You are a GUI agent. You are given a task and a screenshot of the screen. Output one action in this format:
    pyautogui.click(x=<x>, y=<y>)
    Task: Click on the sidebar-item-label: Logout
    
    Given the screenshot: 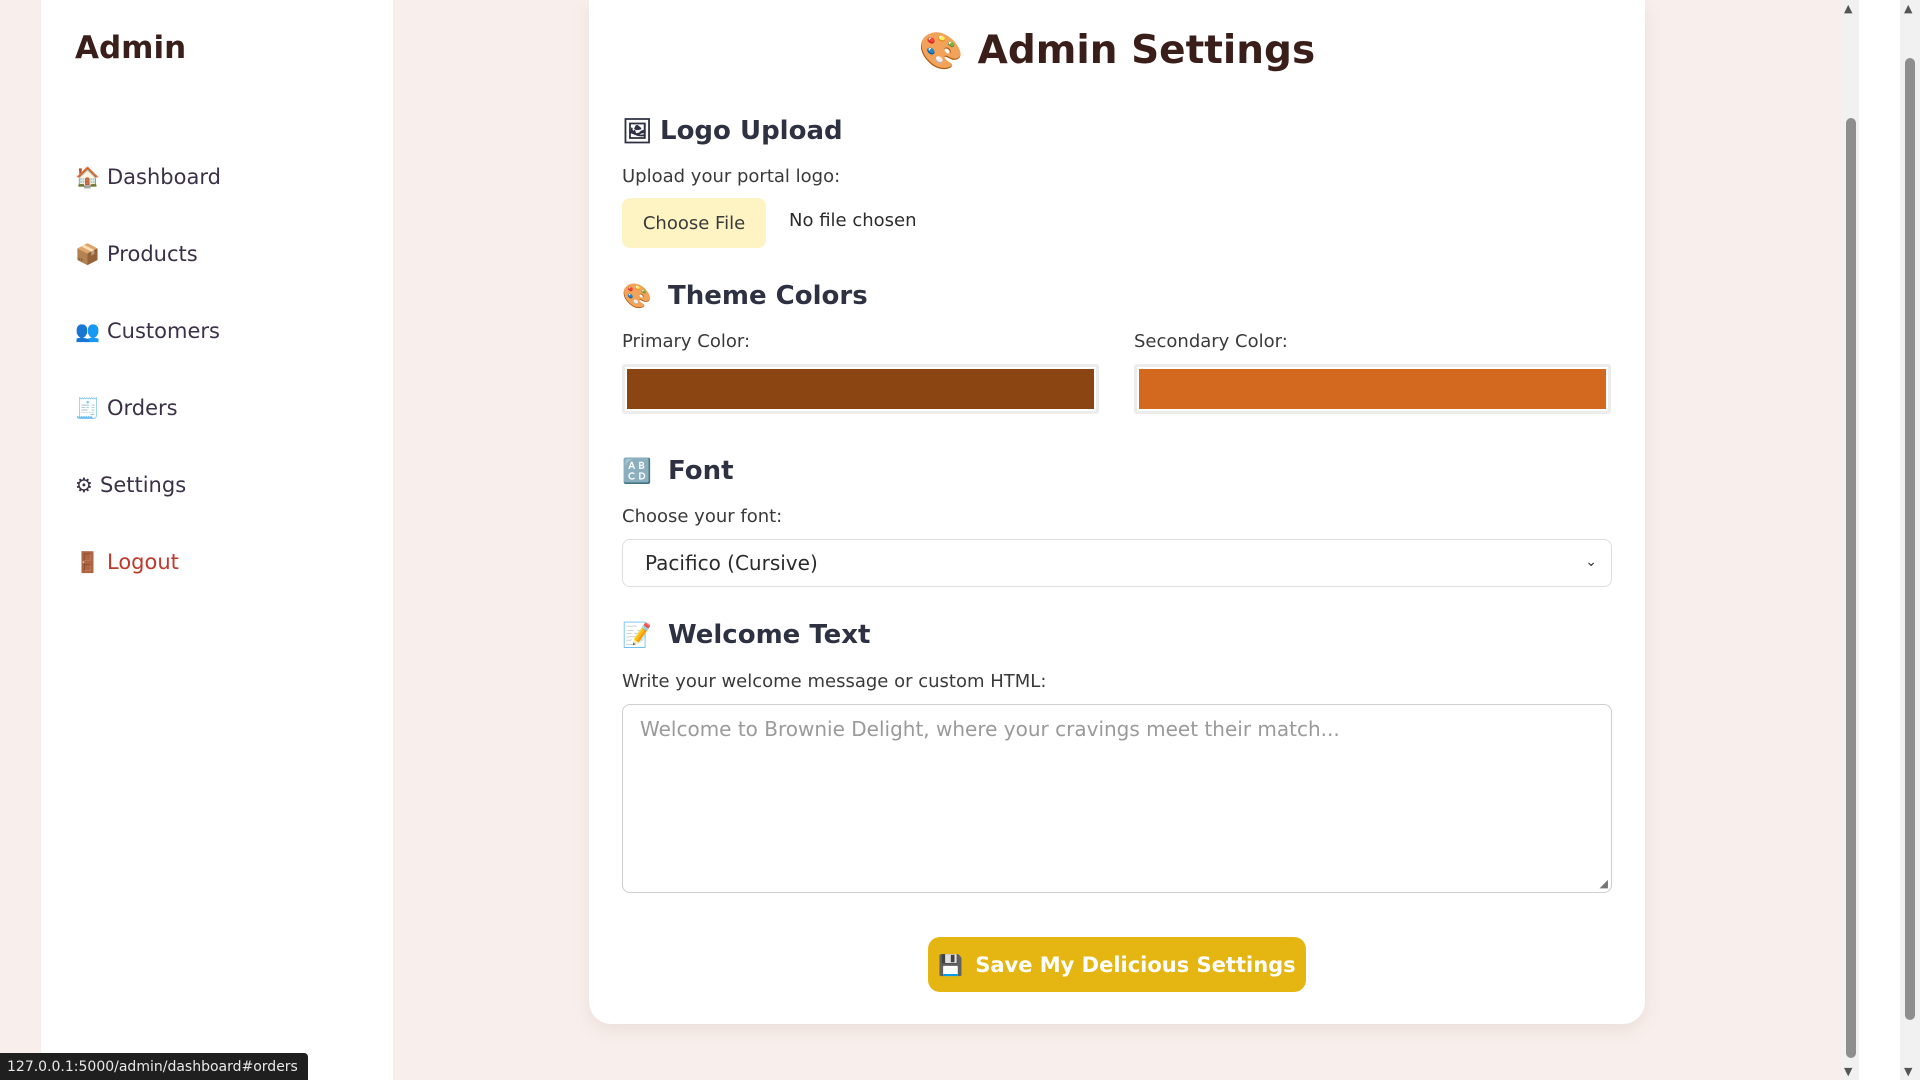 What is the action you would take?
    pyautogui.click(x=143, y=562)
    